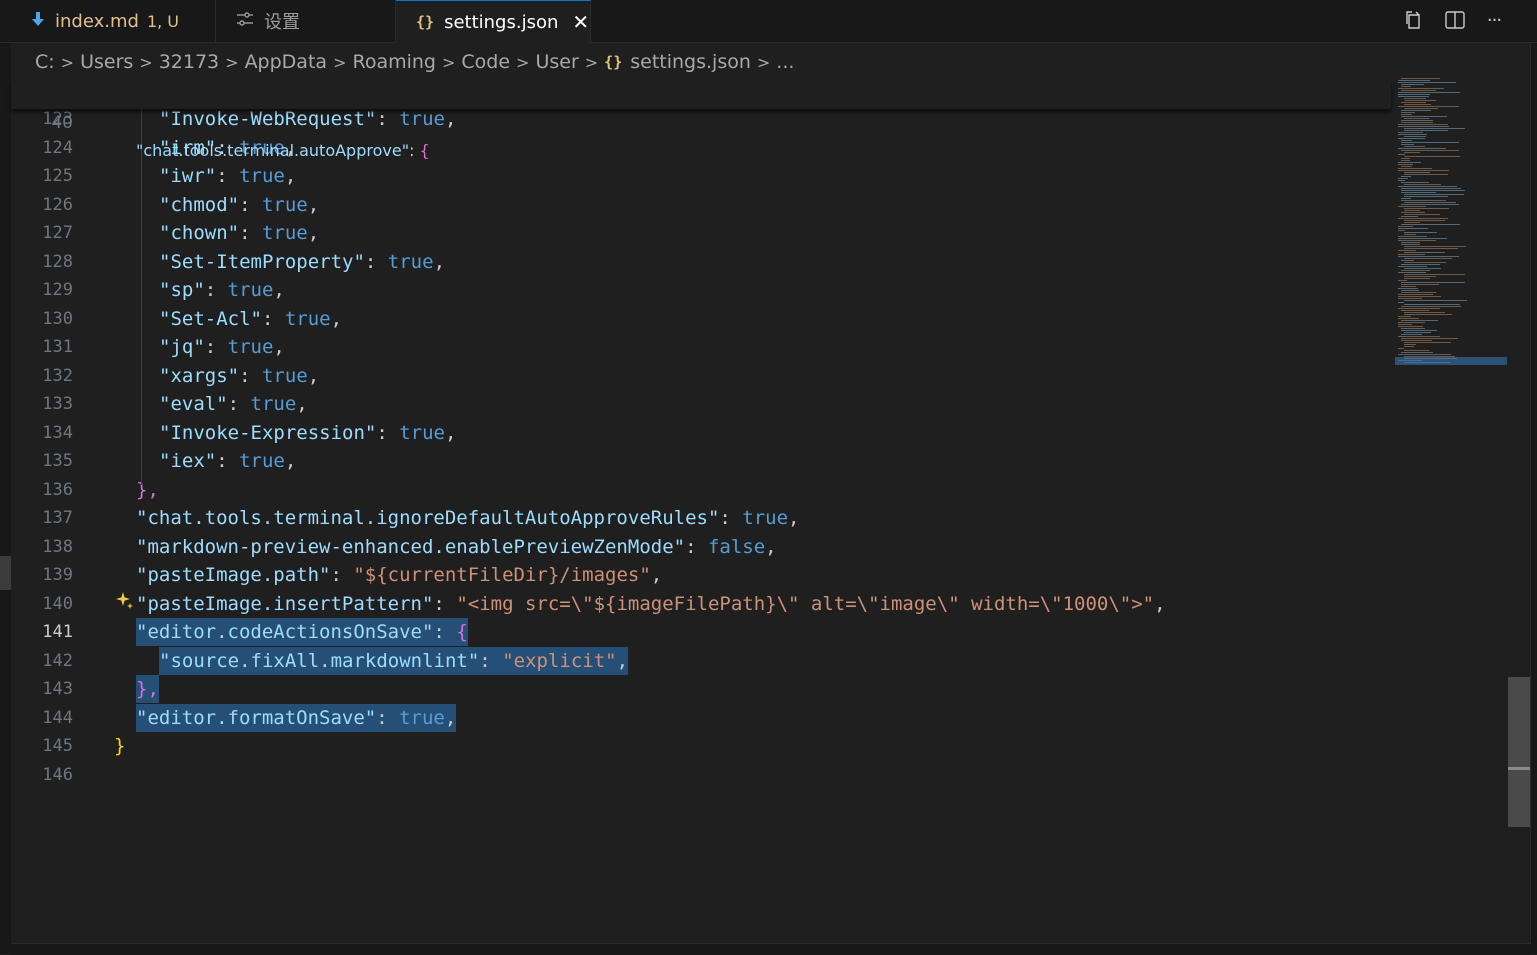 This screenshot has height=955, width=1537. I want to click on tab-settings-json: {} settings.json ✕, so click(493, 21).